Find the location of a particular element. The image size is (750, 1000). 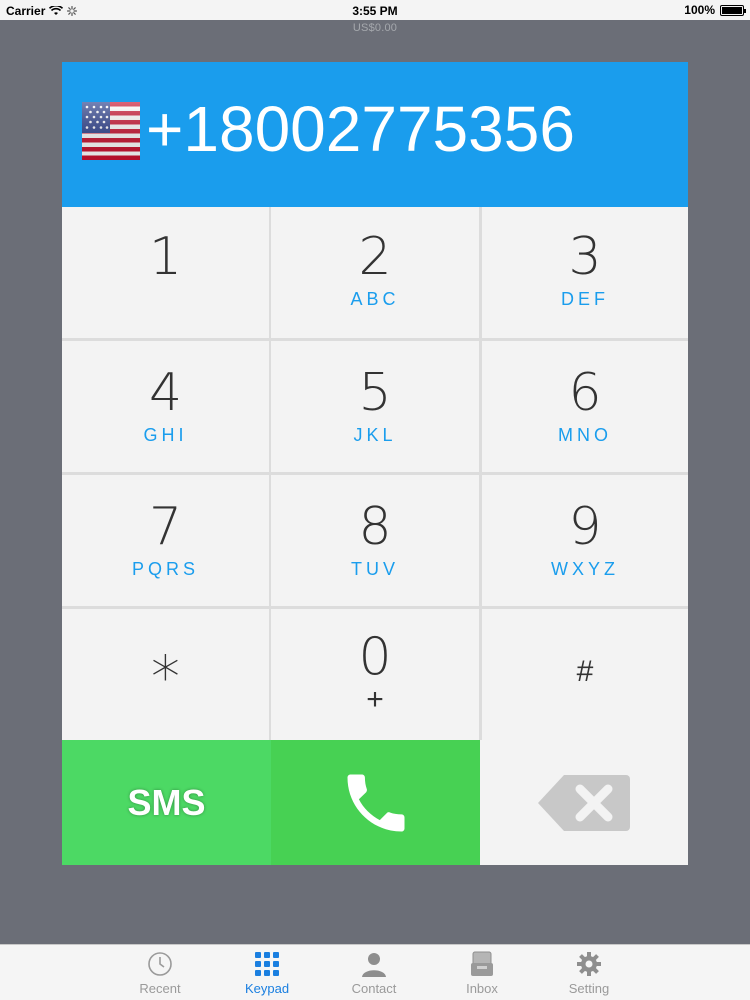

key-digit: 3 is located at coordinates (585, 257).